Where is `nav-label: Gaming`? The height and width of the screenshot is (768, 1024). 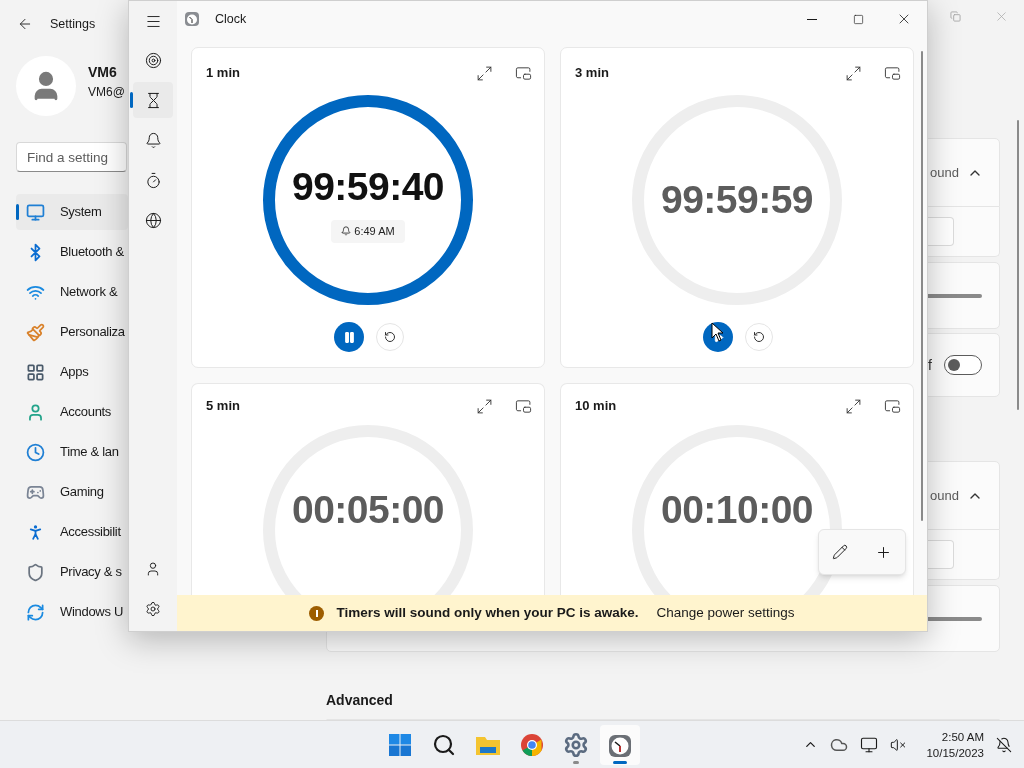
nav-label: Gaming is located at coordinates (82, 492).